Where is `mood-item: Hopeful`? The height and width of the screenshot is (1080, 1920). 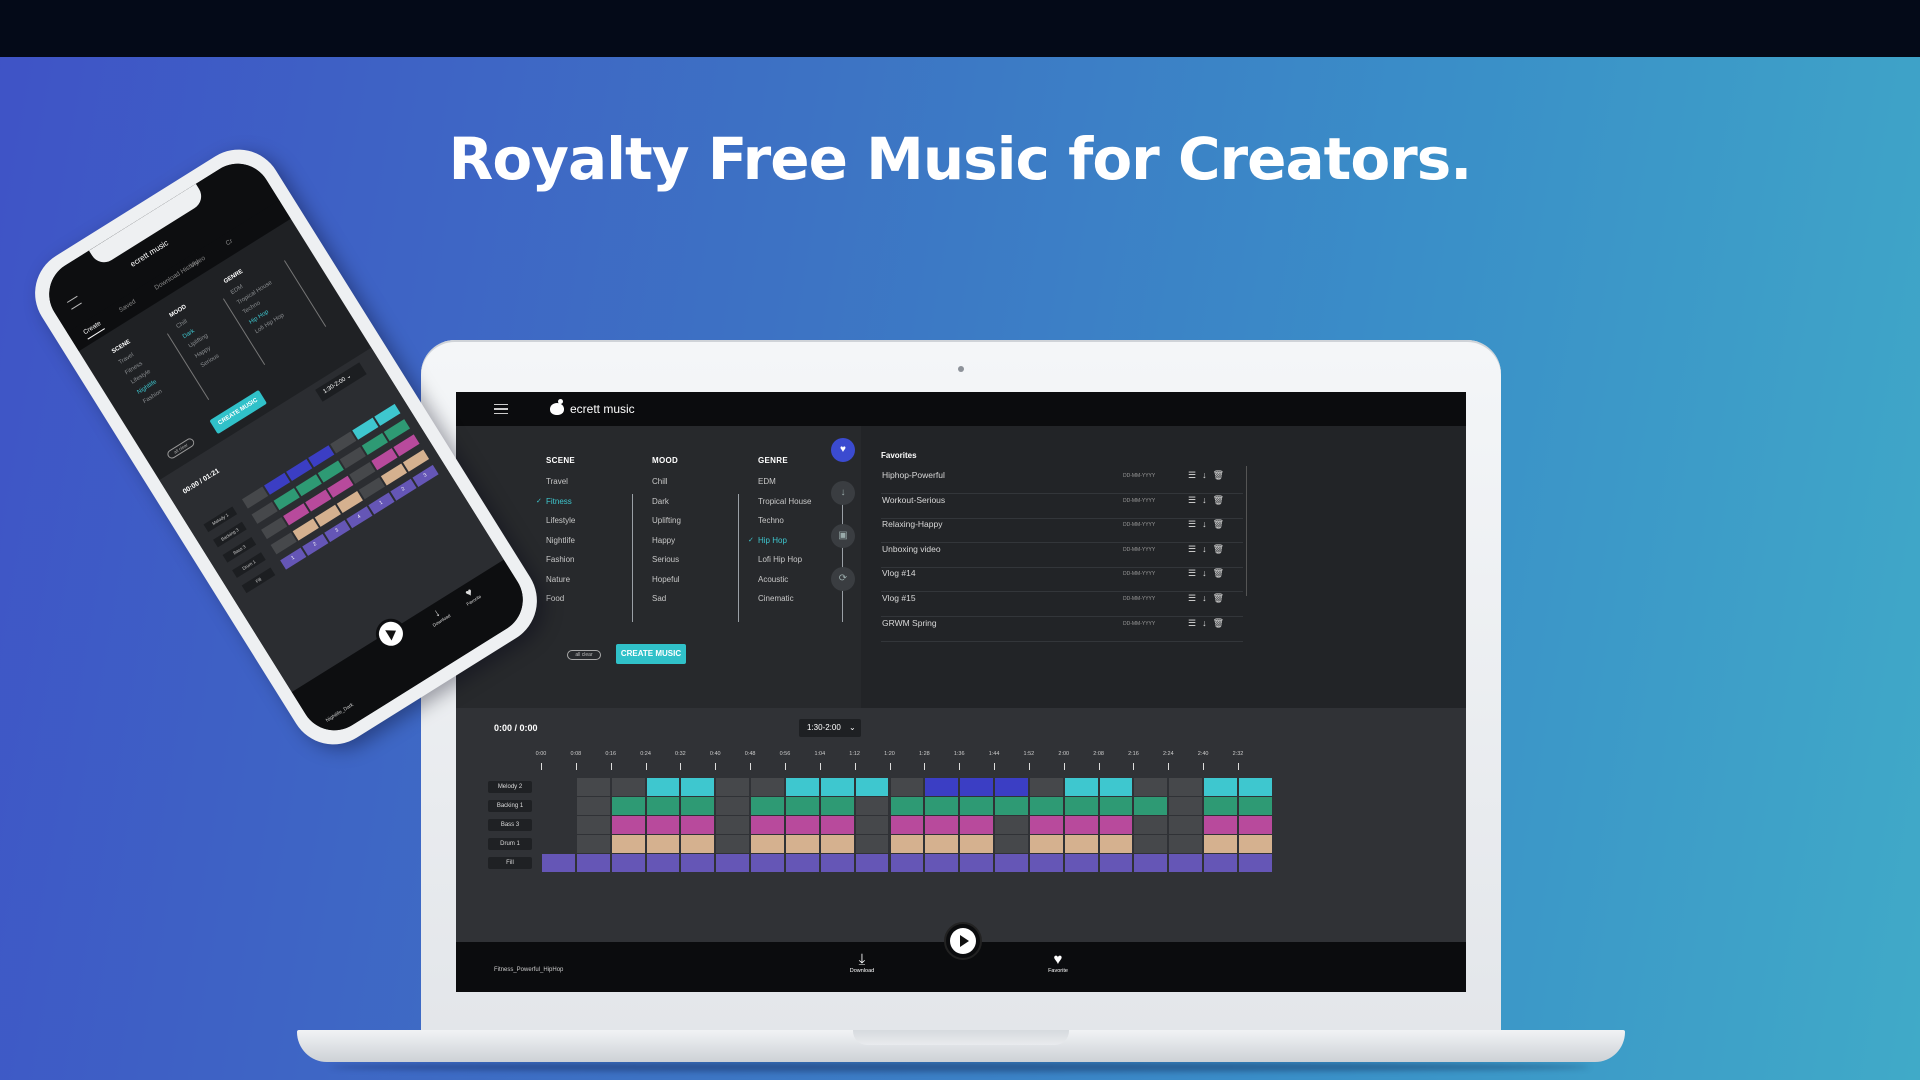 mood-item: Hopeful is located at coordinates (666, 585).